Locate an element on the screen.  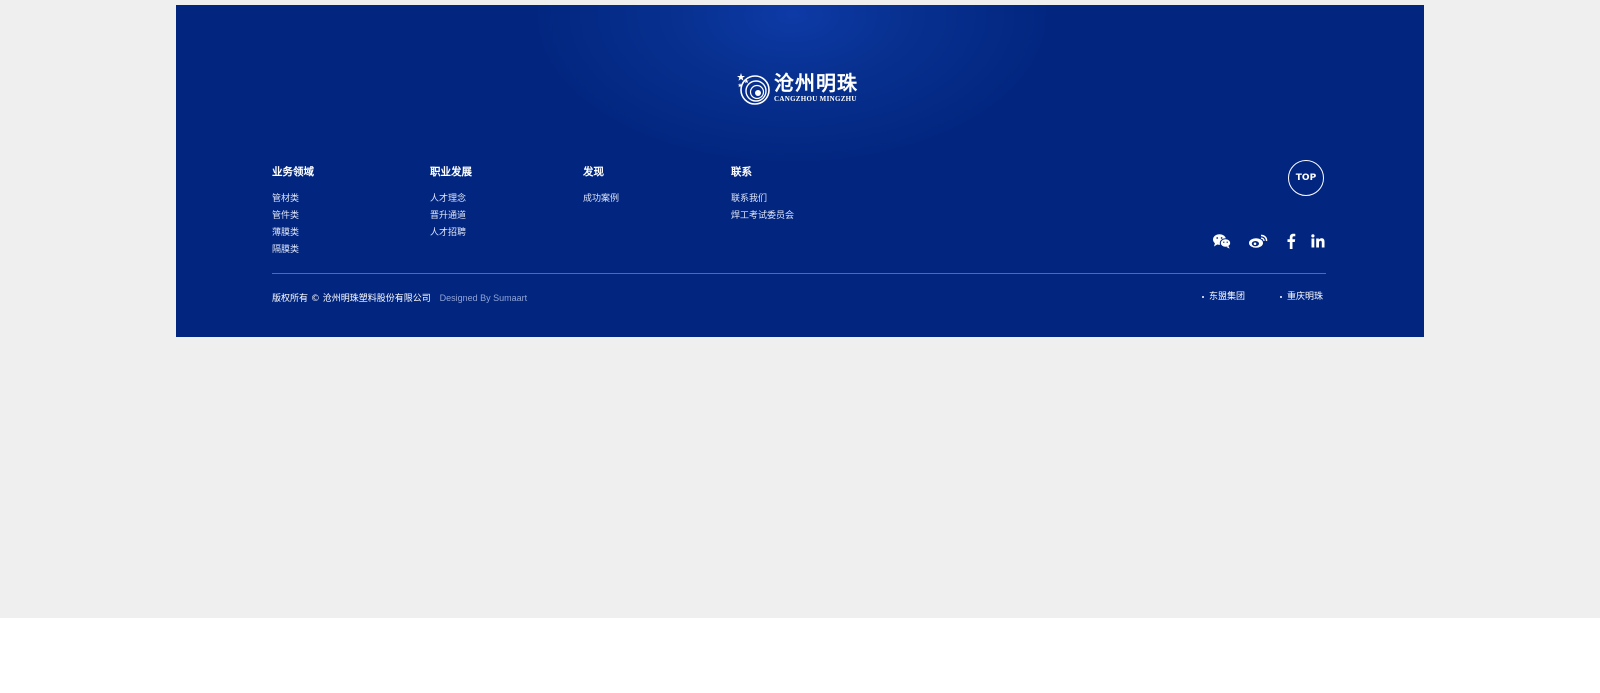
footer-link-cases: 成功案例 is located at coordinates (601, 199).